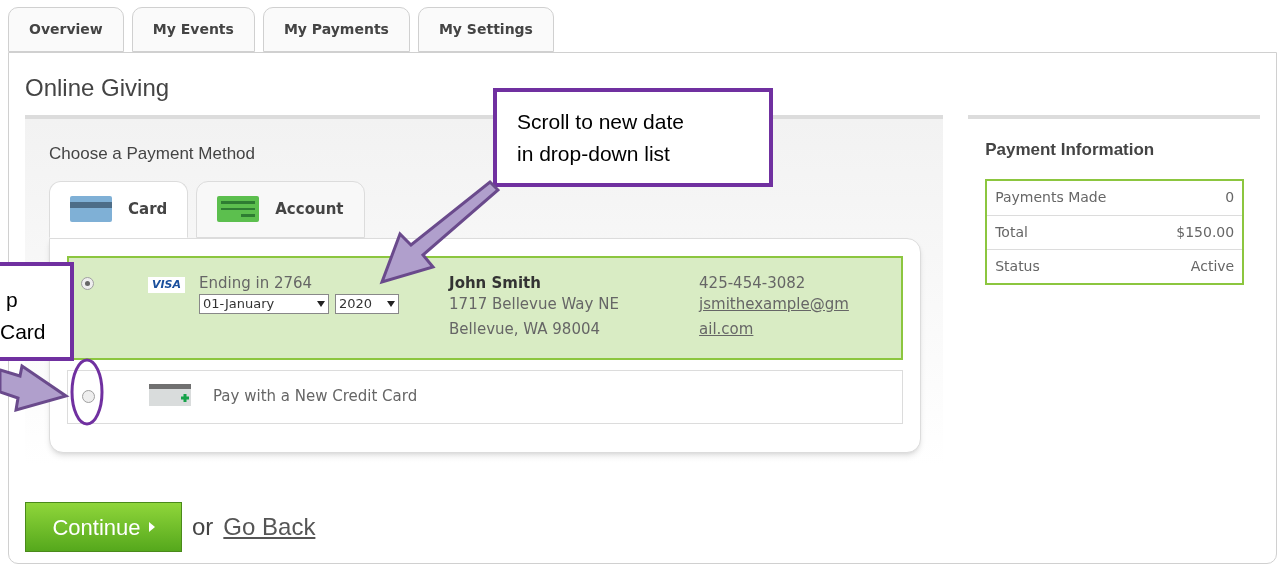  I want to click on email-link: ail.com, so click(774, 329).